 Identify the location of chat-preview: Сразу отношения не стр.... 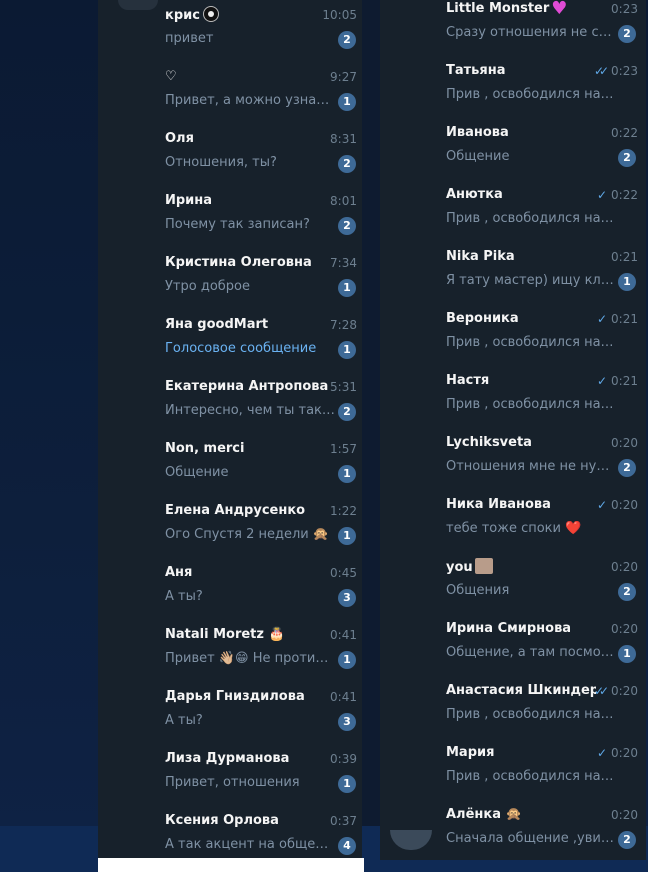
(530, 32).